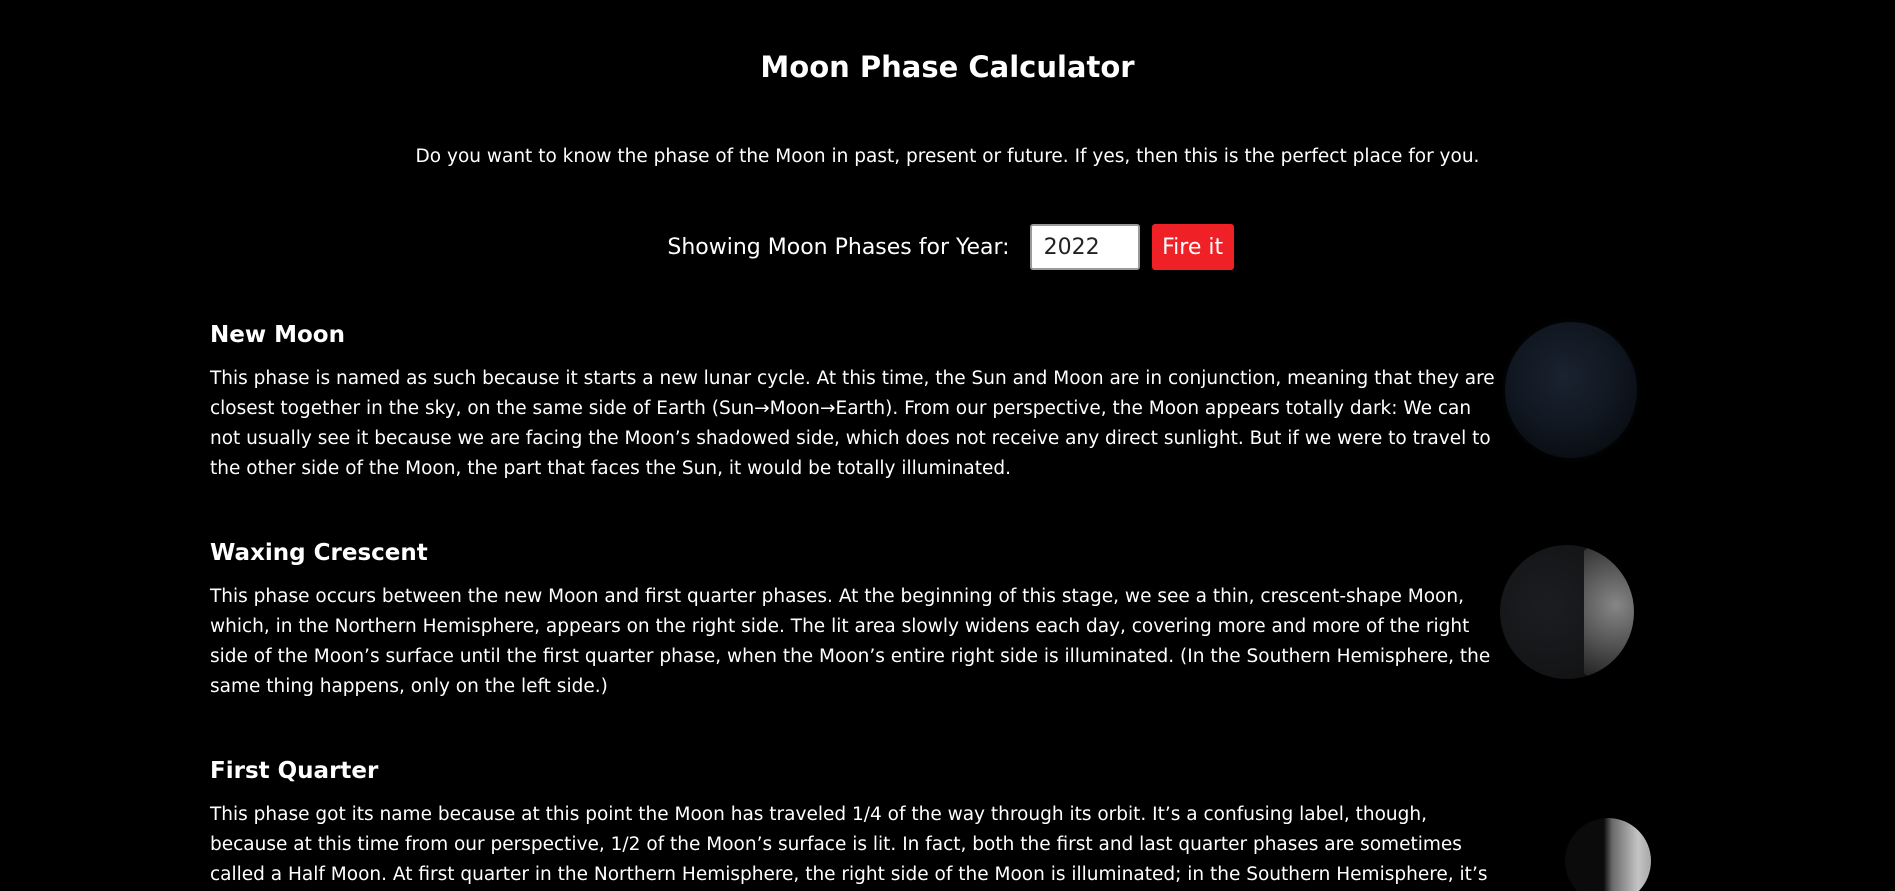  Describe the element at coordinates (1084, 247) in the screenshot. I see `year-input` at that location.